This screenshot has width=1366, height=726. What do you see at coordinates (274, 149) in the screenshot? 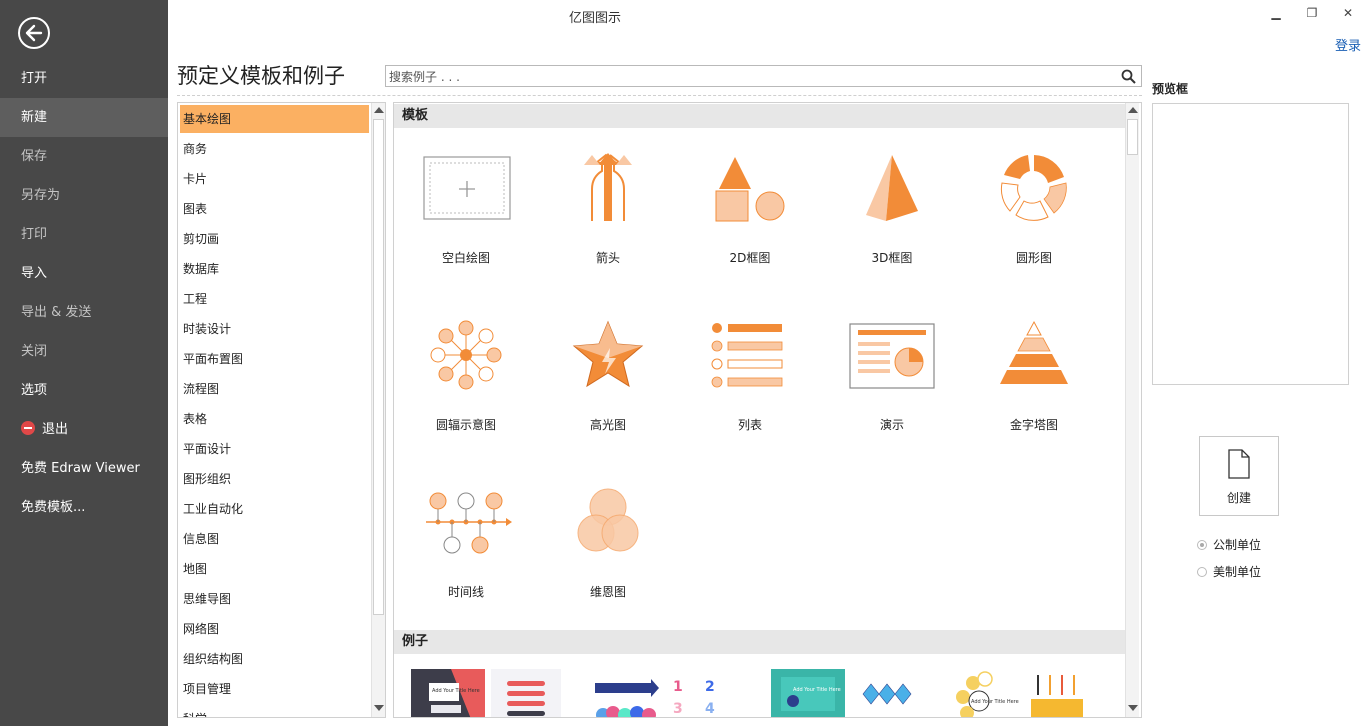
I see `category-item: 商务` at bounding box center [274, 149].